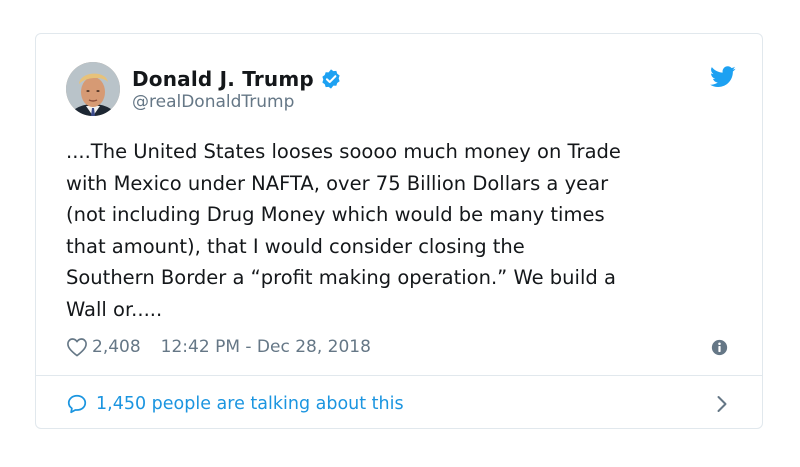  Describe the element at coordinates (266, 347) in the screenshot. I see `timestamp: 12:42 PM - Dec 28, 2018` at that location.